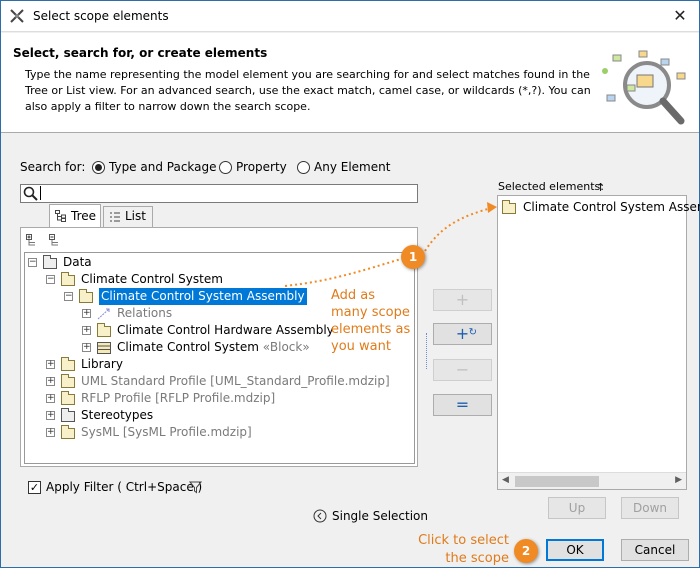  What do you see at coordinates (462, 334) in the screenshot?
I see `add-recursively-button: + ↻` at bounding box center [462, 334].